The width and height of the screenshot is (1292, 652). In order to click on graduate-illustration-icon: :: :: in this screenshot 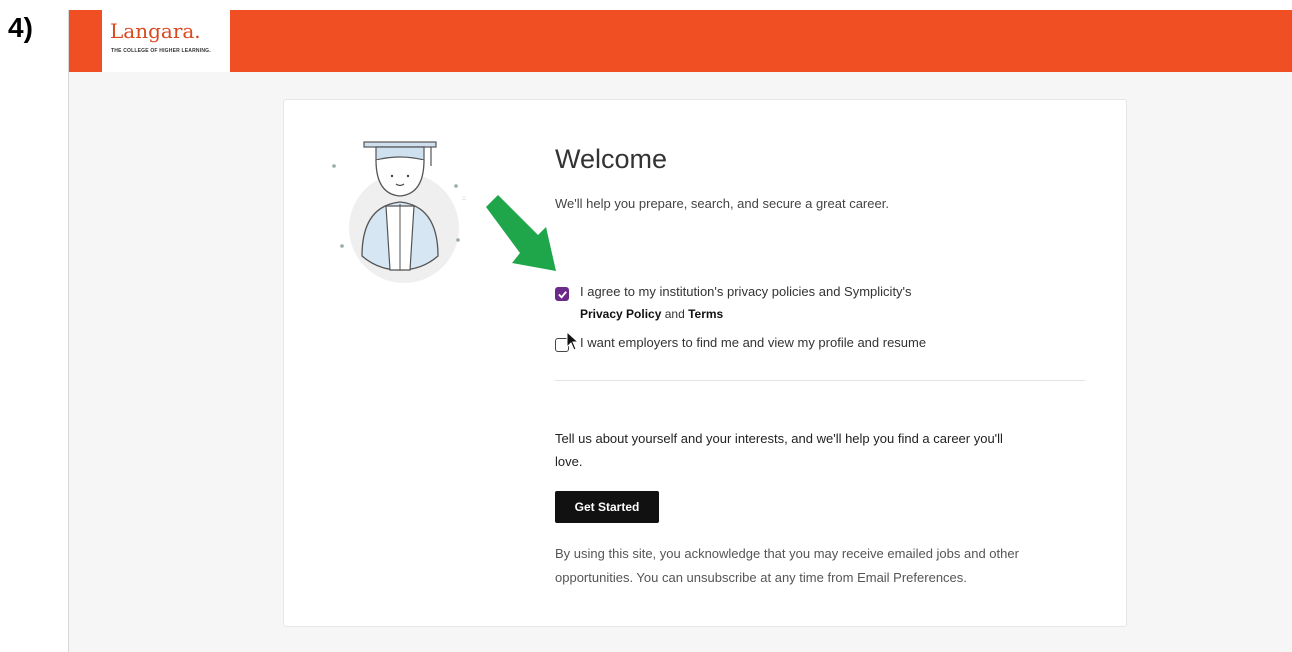, I will do `click(399, 212)`.